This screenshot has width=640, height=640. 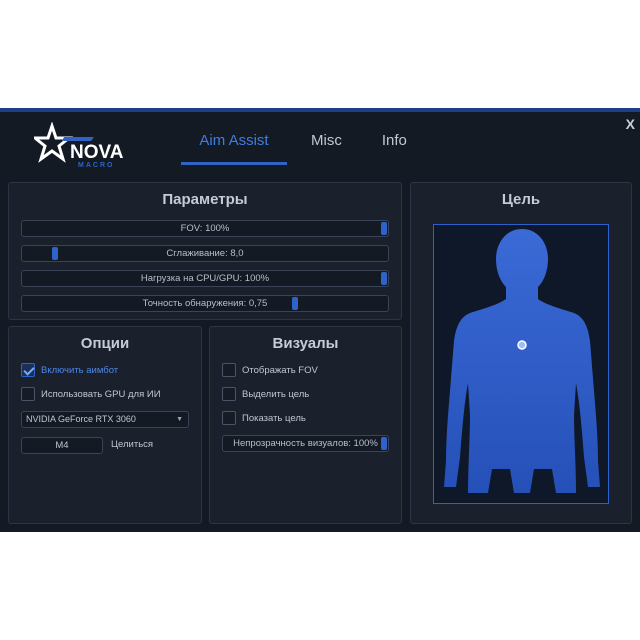 I want to click on slider-label: Непрозрачность визуалов: 100%, so click(x=305, y=443).